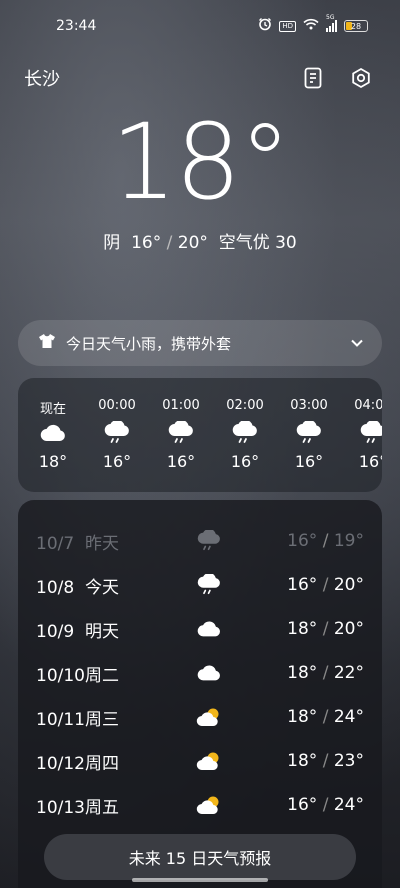 The image size is (400, 888). What do you see at coordinates (60, 719) in the screenshot?
I see `daily-date: 10/11` at bounding box center [60, 719].